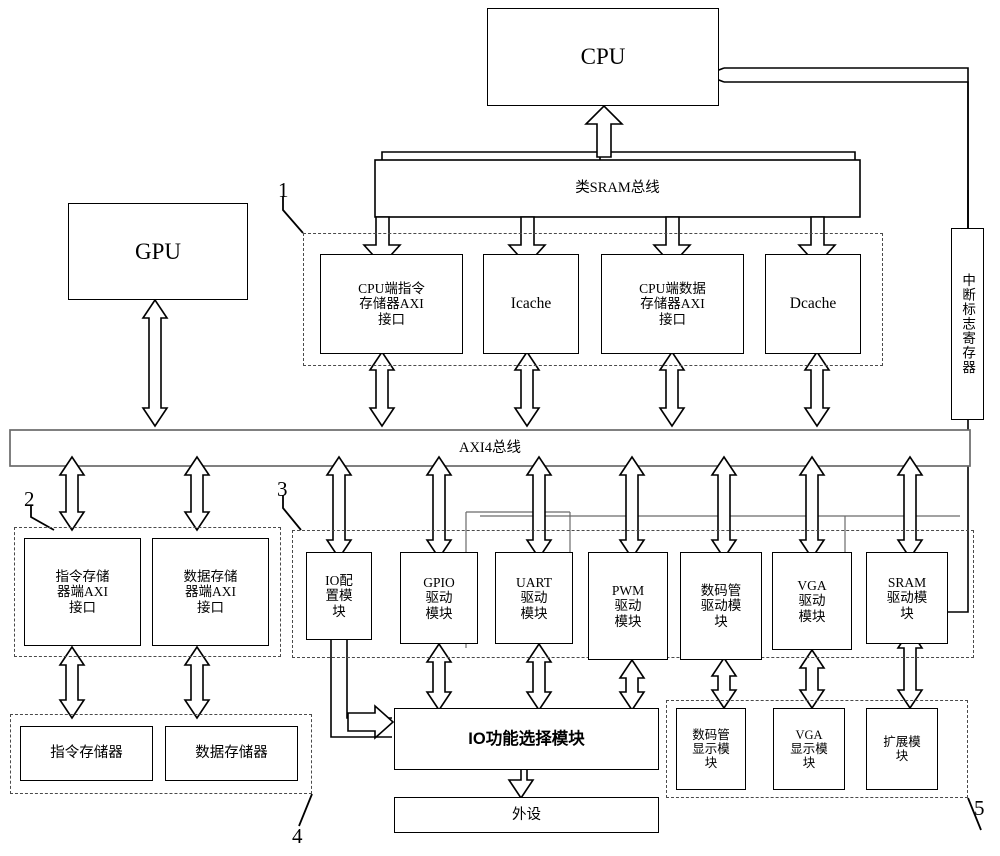 This screenshot has height=856, width=1000. Describe the element at coordinates (711, 749) in the screenshot. I see `block-segment-display-module: 数码管 显示模 块` at that location.